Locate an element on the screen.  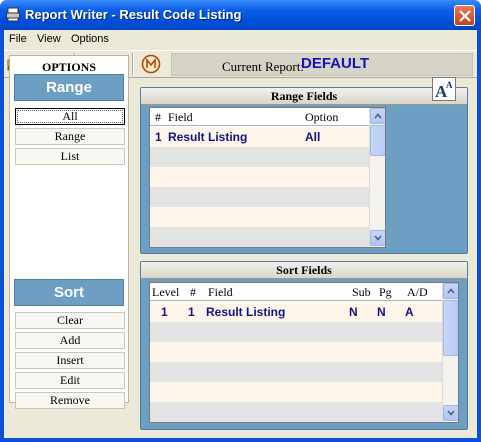
range-fields-title: Range Fields is located at coordinates (304, 96).